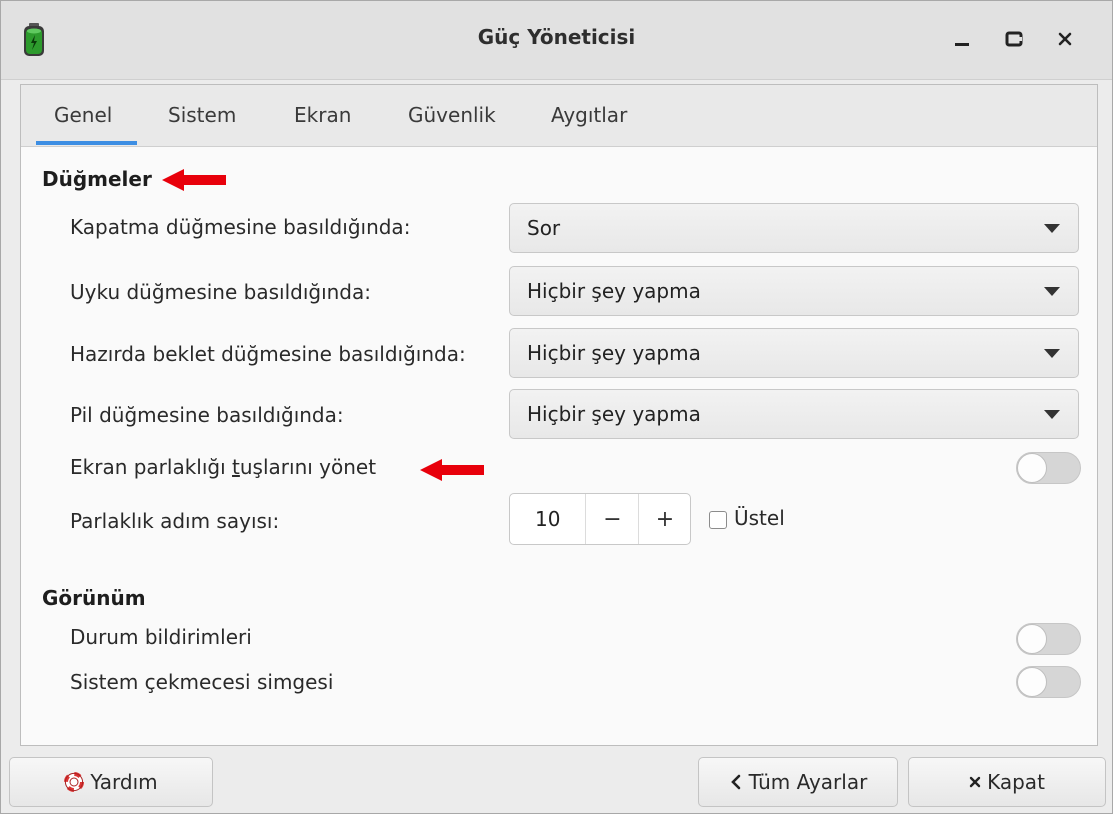  I want to click on tray-icon-label: Sistem çekmecesi simgesi, so click(202, 682).